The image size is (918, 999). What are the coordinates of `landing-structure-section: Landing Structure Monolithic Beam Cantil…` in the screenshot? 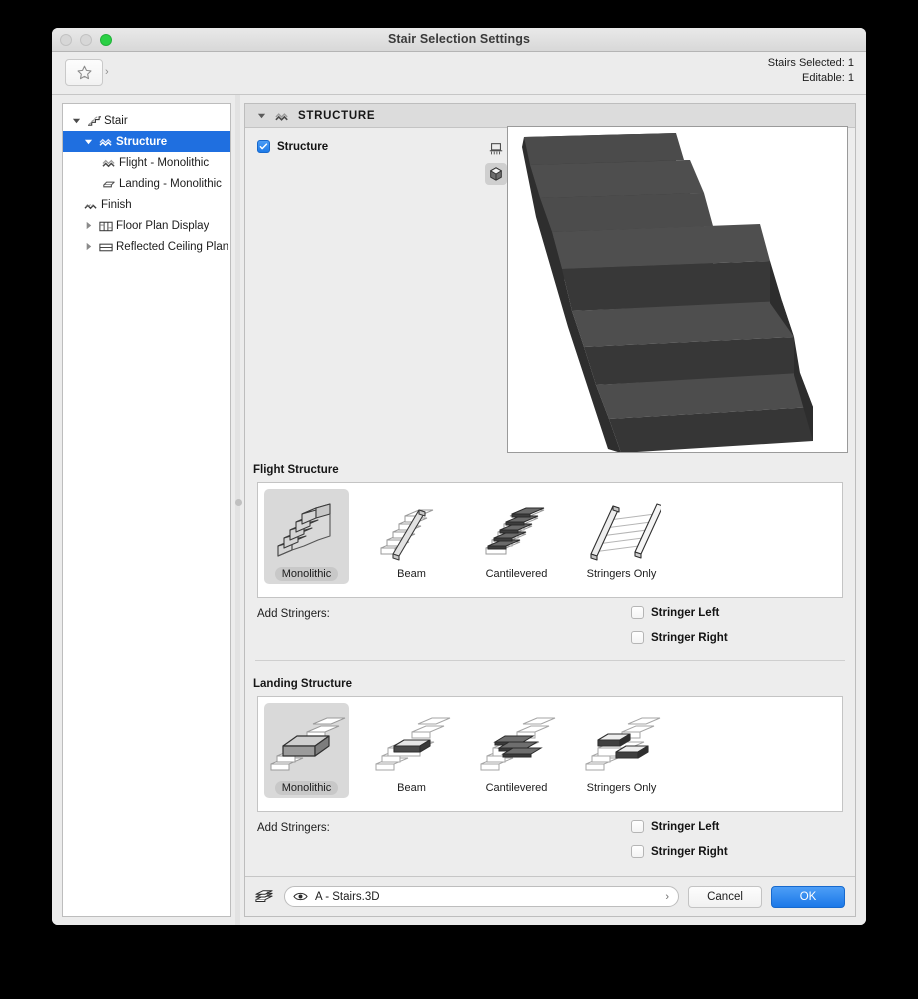 It's located at (550, 775).